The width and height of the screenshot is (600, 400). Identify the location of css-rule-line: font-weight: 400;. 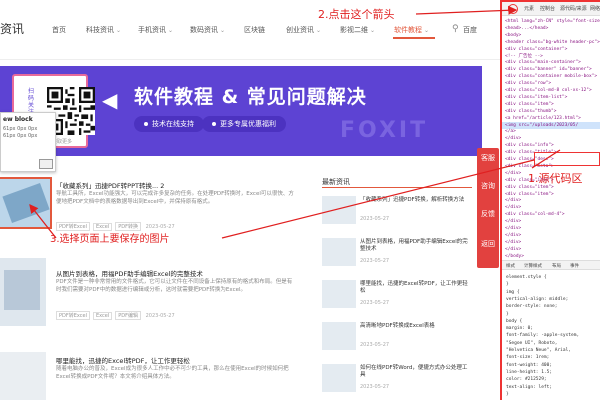
(529, 365).